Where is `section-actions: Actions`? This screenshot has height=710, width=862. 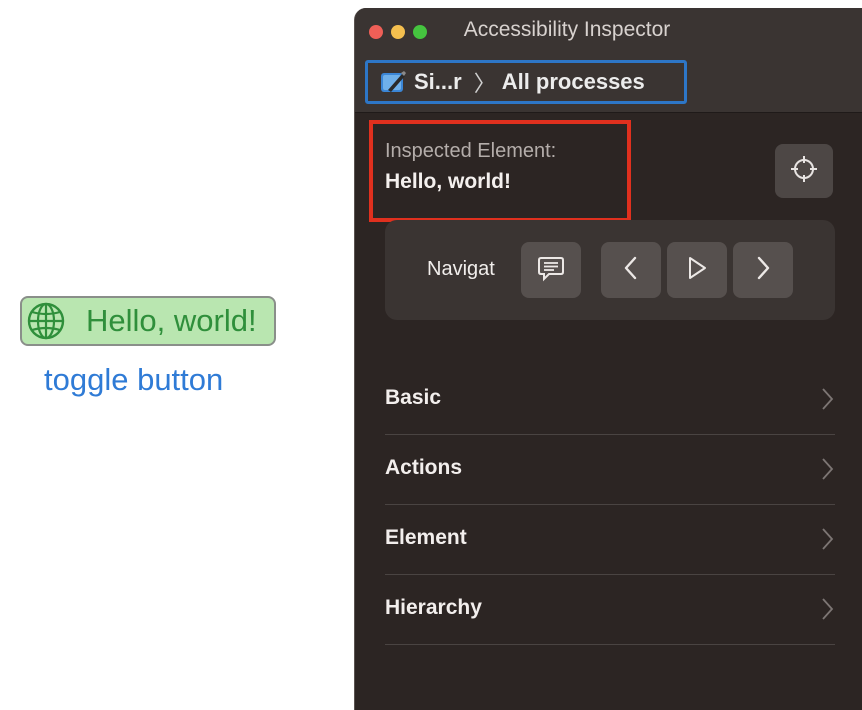
section-actions: Actions is located at coordinates (610, 469).